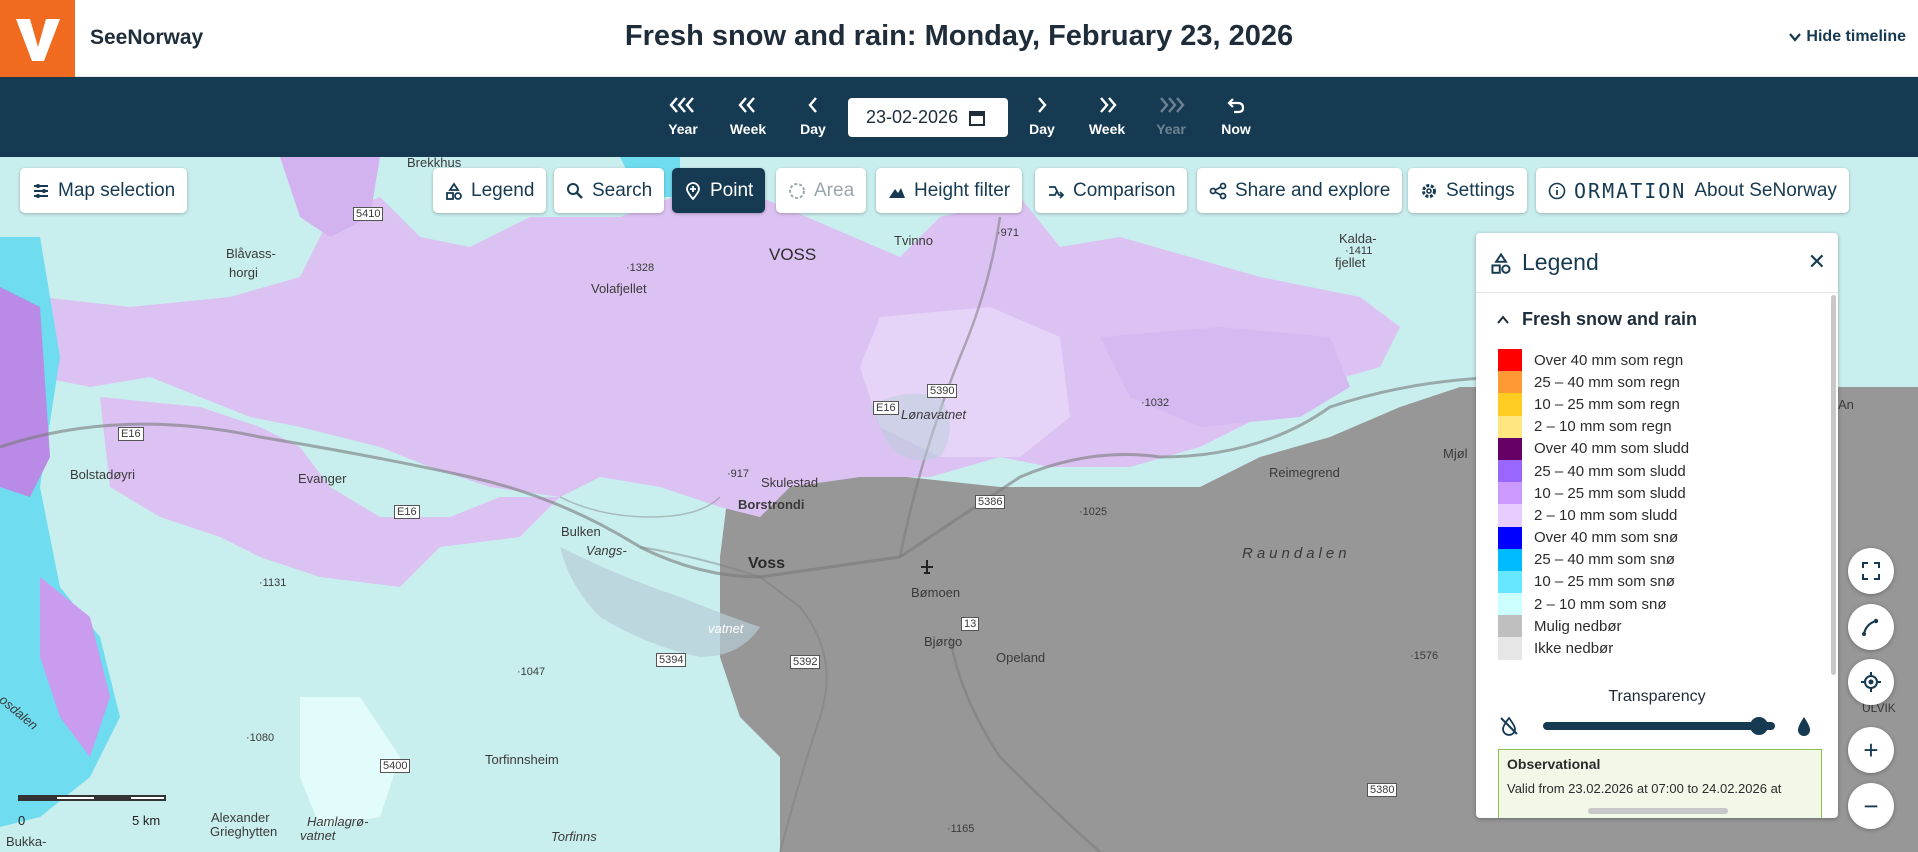  I want to click on hide-timeline-label: Hide timeline, so click(1856, 36).